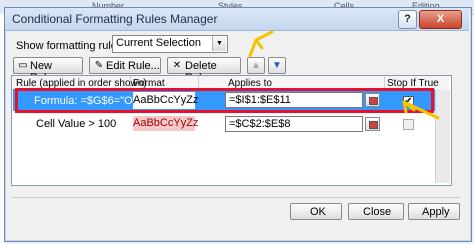 The image size is (474, 244). What do you see at coordinates (277, 65) in the screenshot?
I see `arrow-down-icon: ▼` at bounding box center [277, 65].